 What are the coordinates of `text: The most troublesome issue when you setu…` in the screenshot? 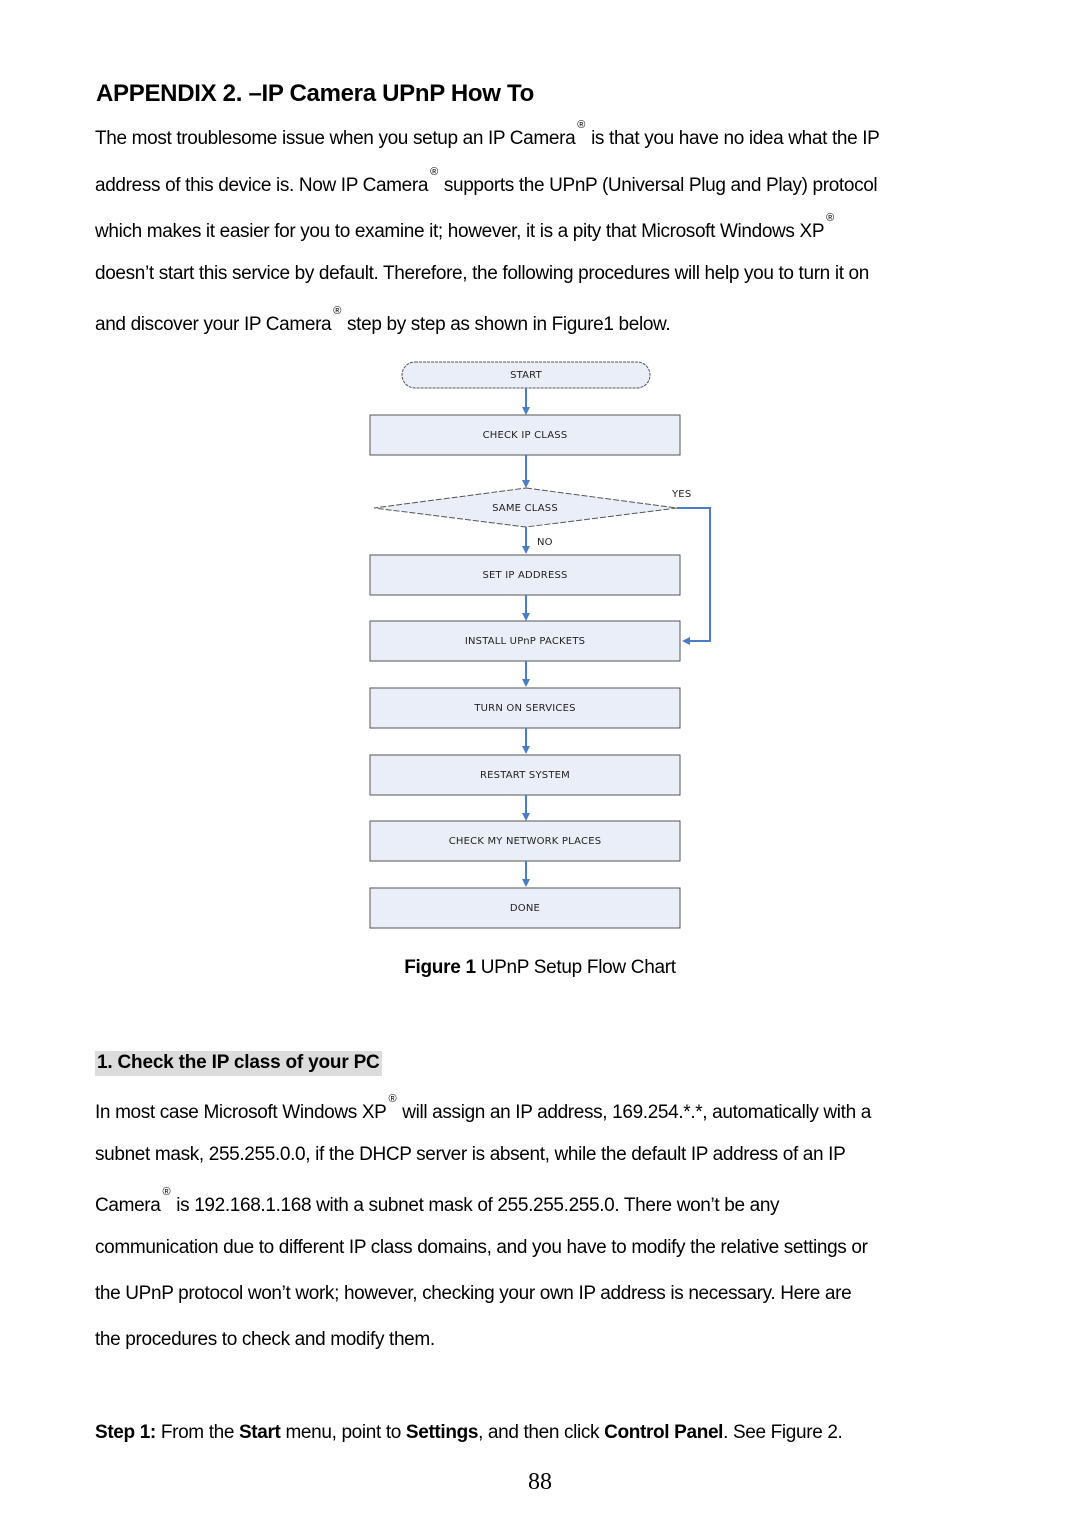 It's located at (335, 138).